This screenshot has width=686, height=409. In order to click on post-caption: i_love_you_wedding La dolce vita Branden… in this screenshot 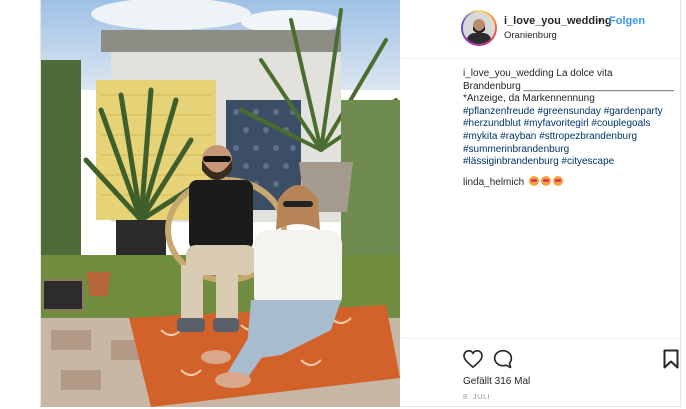, I will do `click(569, 118)`.